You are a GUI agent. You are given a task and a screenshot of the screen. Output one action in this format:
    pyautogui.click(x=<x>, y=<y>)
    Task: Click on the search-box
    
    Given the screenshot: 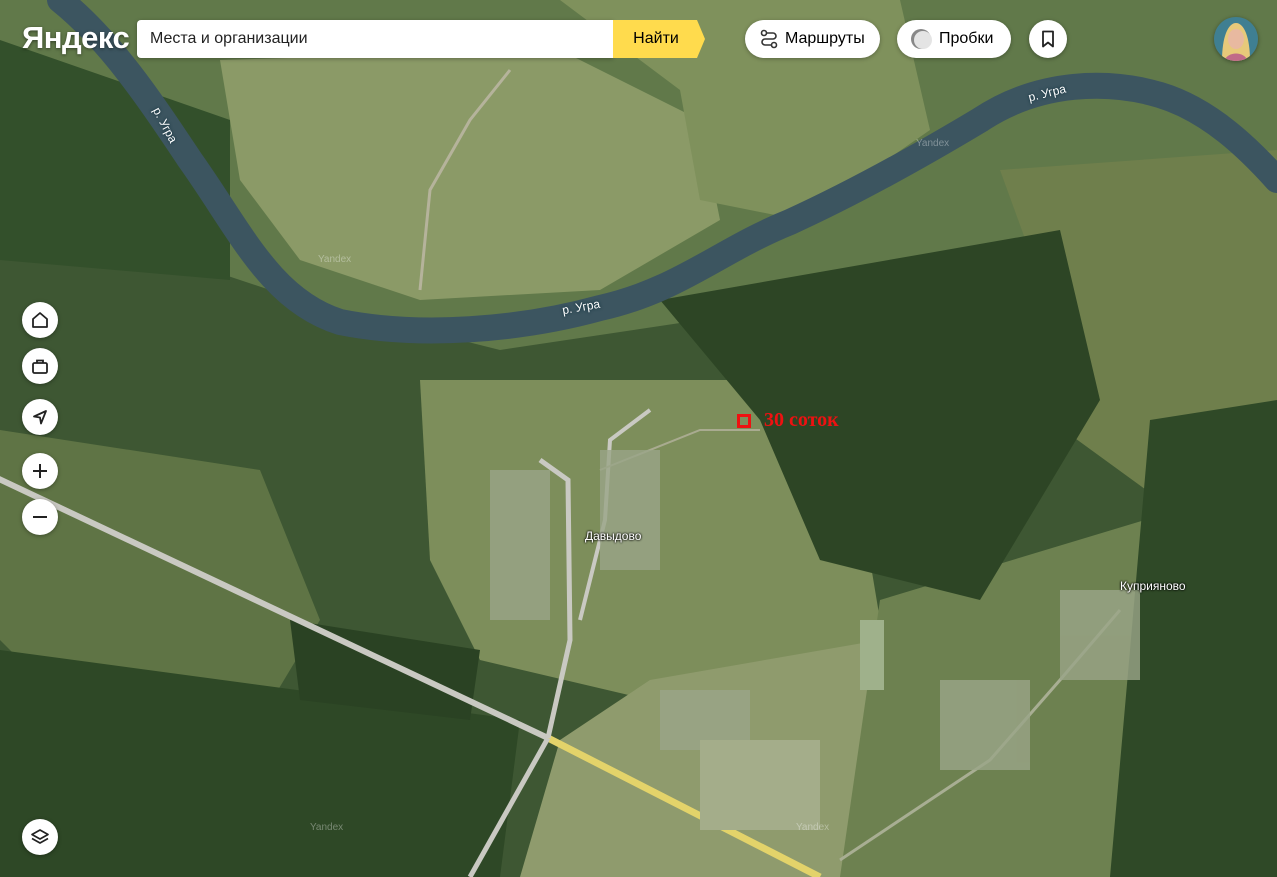 What is the action you would take?
    pyautogui.click(x=375, y=39)
    